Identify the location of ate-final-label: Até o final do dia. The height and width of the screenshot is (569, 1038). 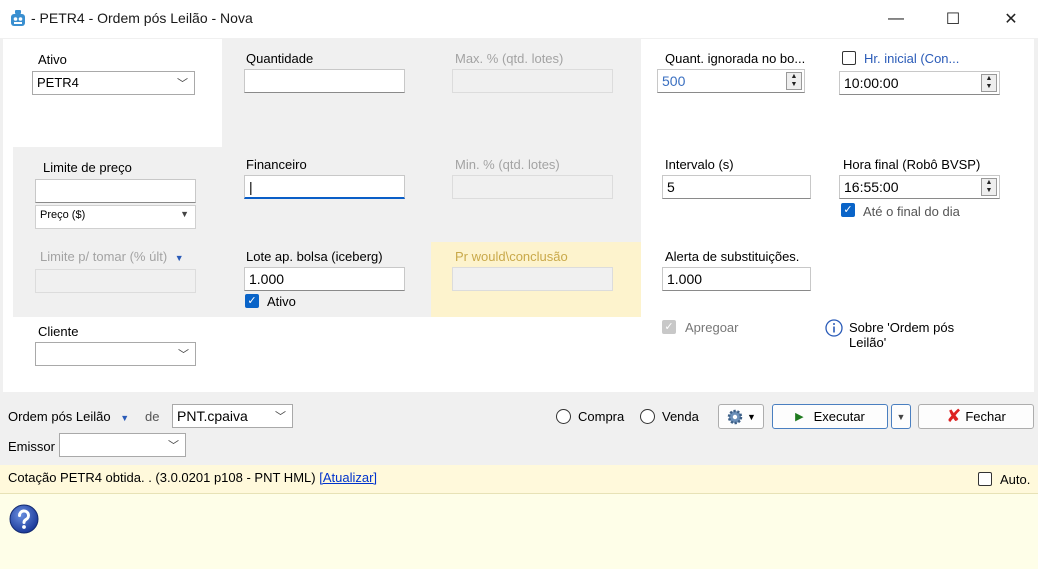
(911, 211).